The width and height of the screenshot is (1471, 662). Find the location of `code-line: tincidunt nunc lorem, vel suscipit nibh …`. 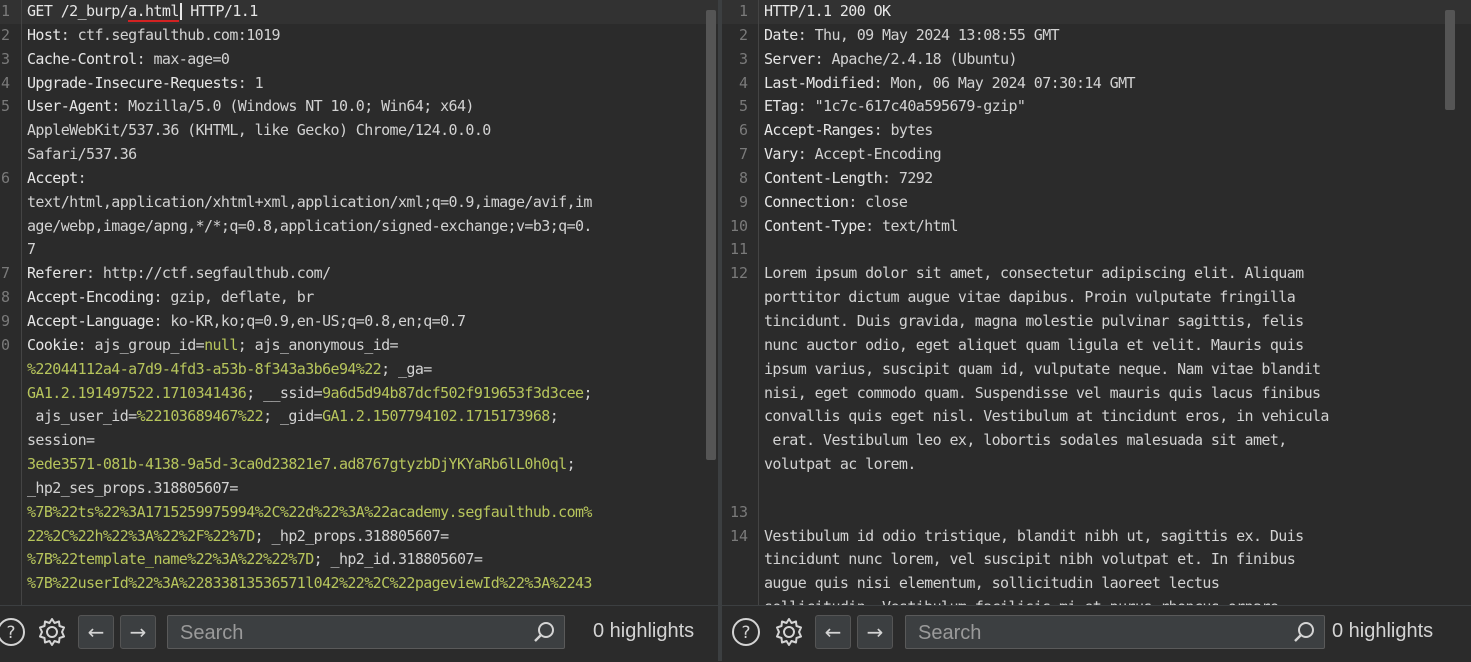

code-line: tincidunt nunc lorem, vel suscipit nibh … is located at coordinates (1096, 560).